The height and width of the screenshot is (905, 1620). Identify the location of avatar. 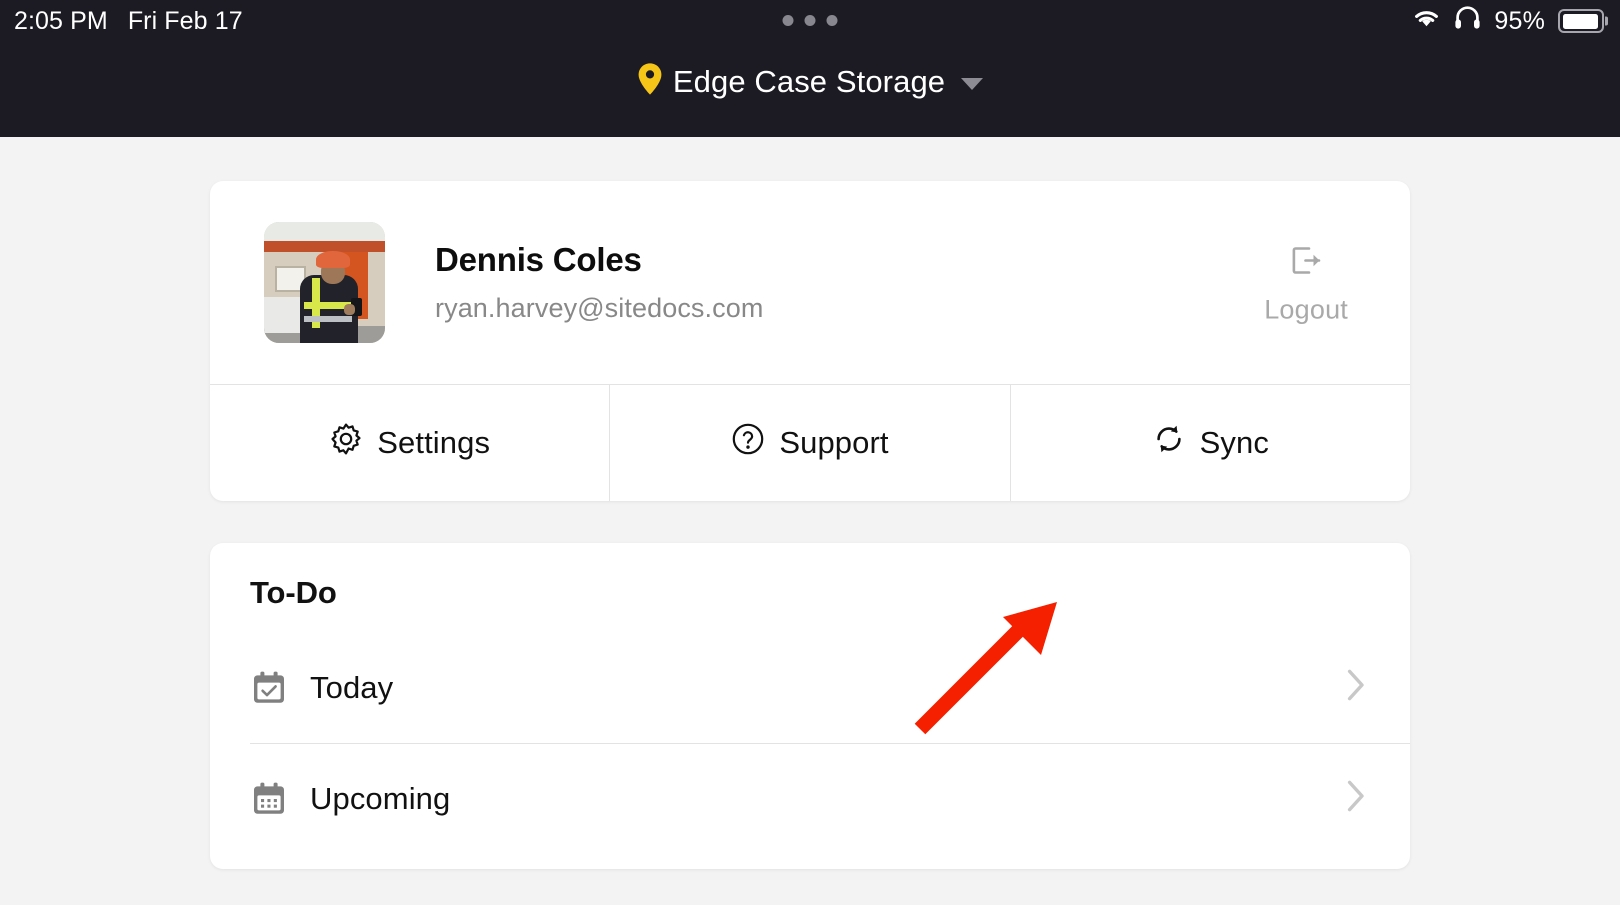
(324, 282).